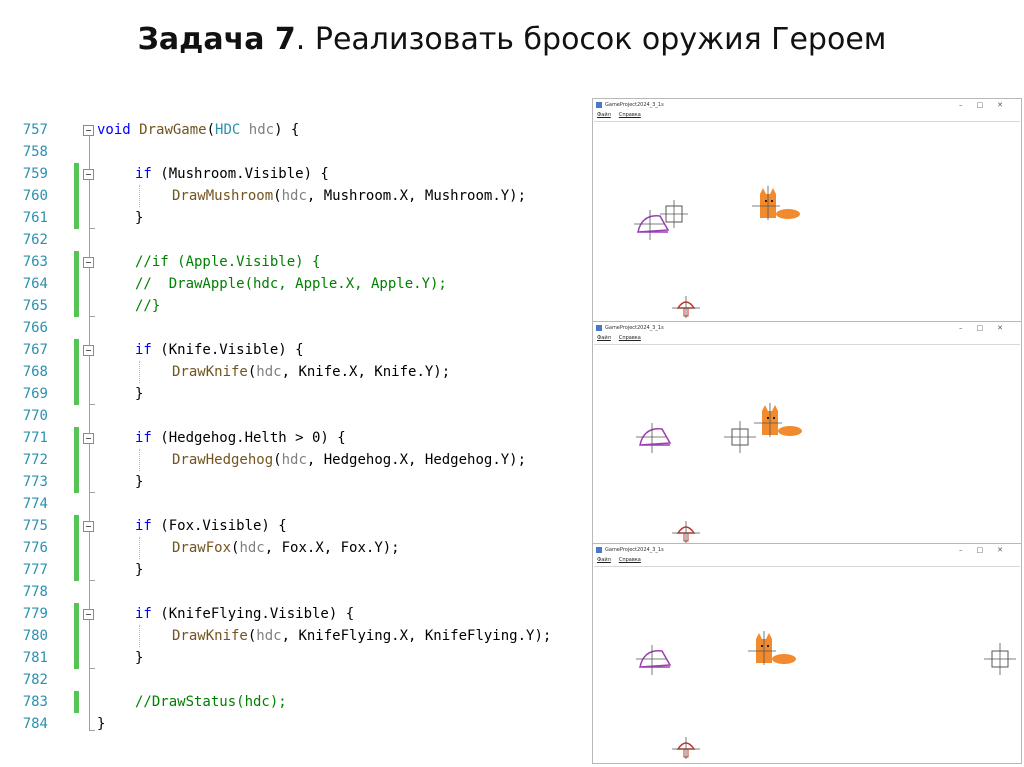 Image resolution: width=1024 pixels, height=767 pixels. What do you see at coordinates (35, 328) in the screenshot?
I see `line-number: 766` at bounding box center [35, 328].